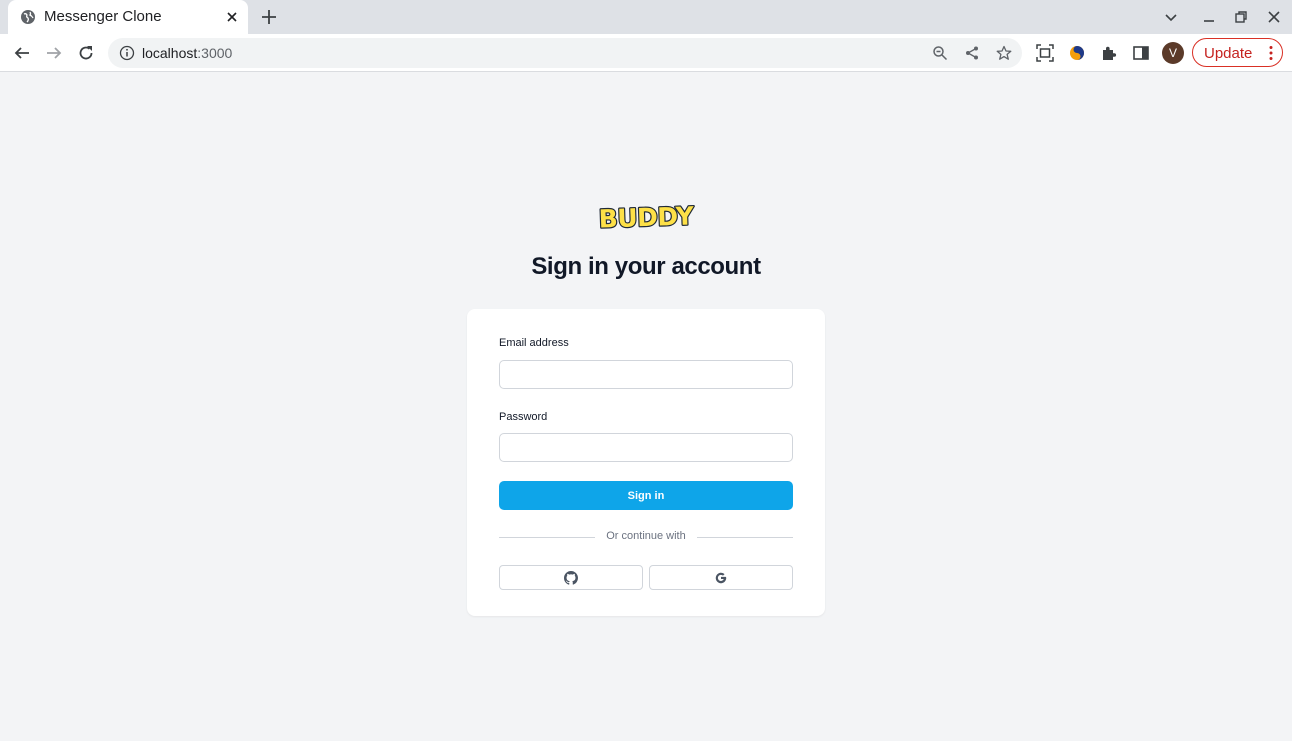 The width and height of the screenshot is (1292, 741). What do you see at coordinates (1274, 17) in the screenshot?
I see `close-window-icon` at bounding box center [1274, 17].